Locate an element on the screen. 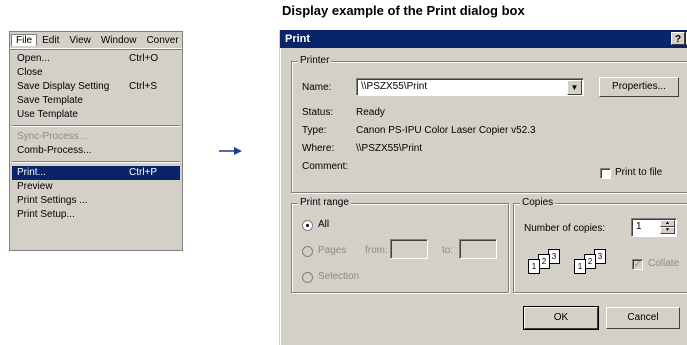  help-button: ? is located at coordinates (678, 38).